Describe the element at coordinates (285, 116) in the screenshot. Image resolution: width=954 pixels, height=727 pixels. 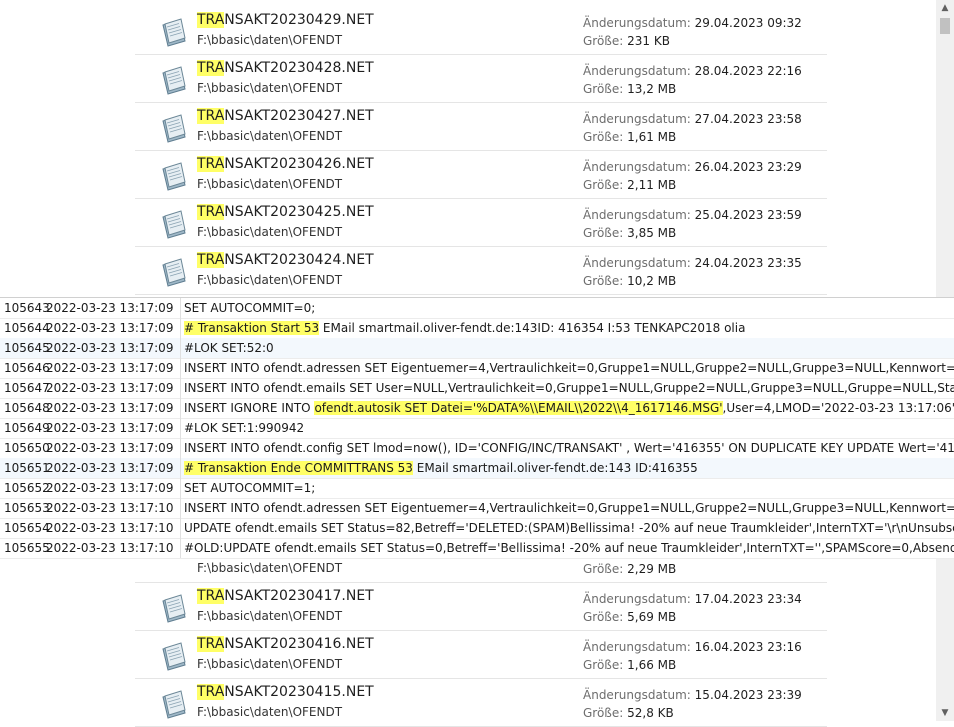
I see `file-name: TRANSAKT20230427.NET` at that location.